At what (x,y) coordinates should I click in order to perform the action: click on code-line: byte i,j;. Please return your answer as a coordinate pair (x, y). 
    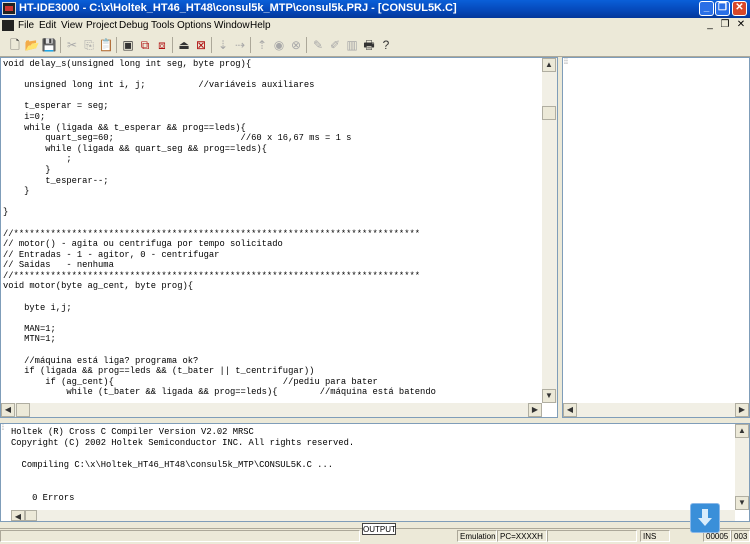
    Looking at the image, I should click on (37, 307).